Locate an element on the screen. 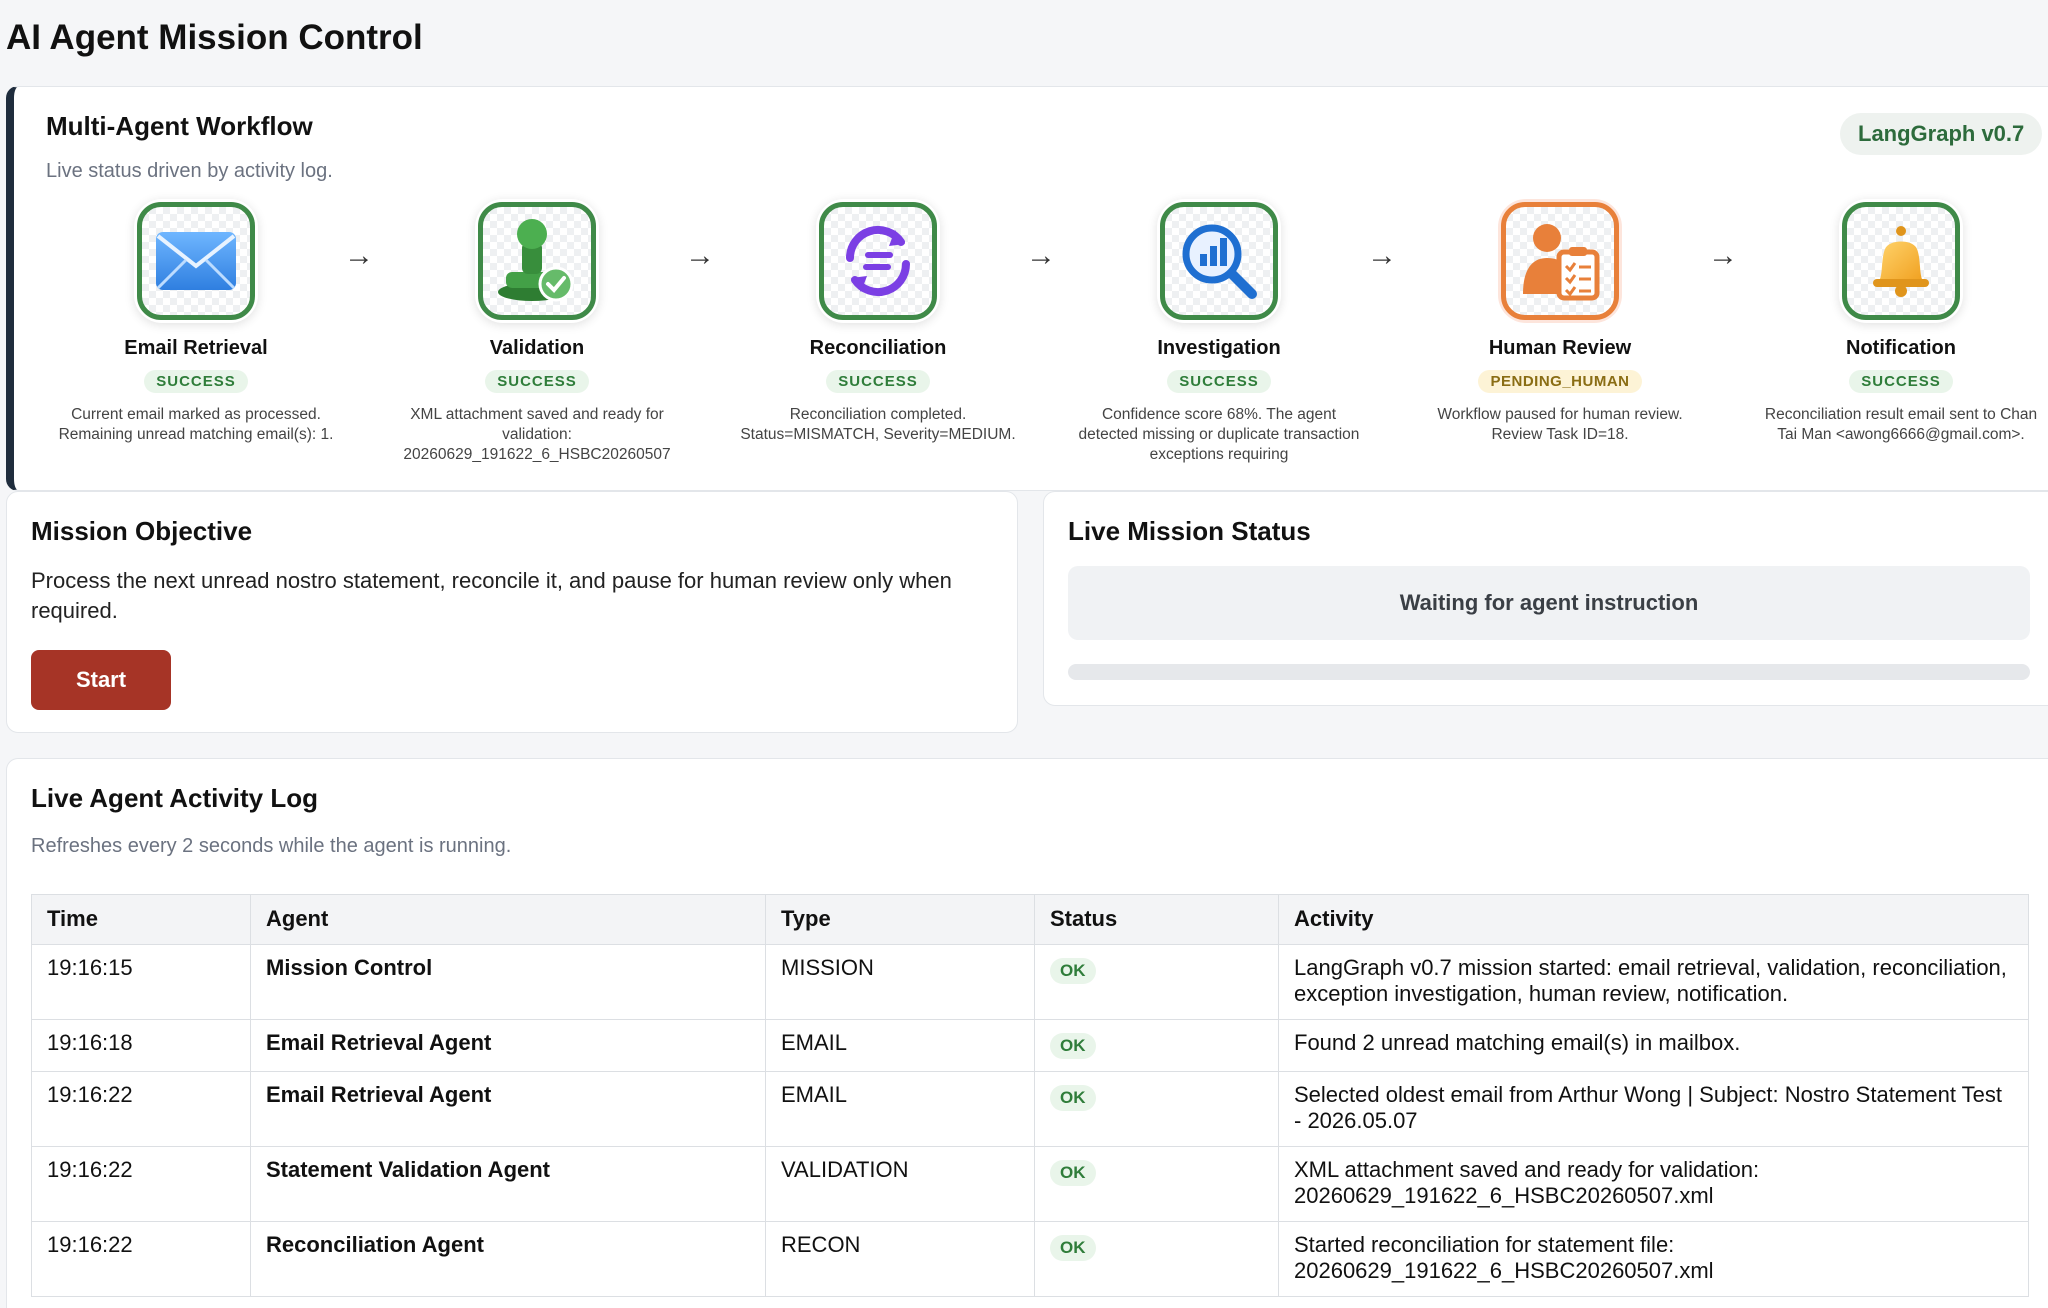 The height and width of the screenshot is (1308, 2048). workflow-title: Multi-Agent Workflow is located at coordinates (179, 126).